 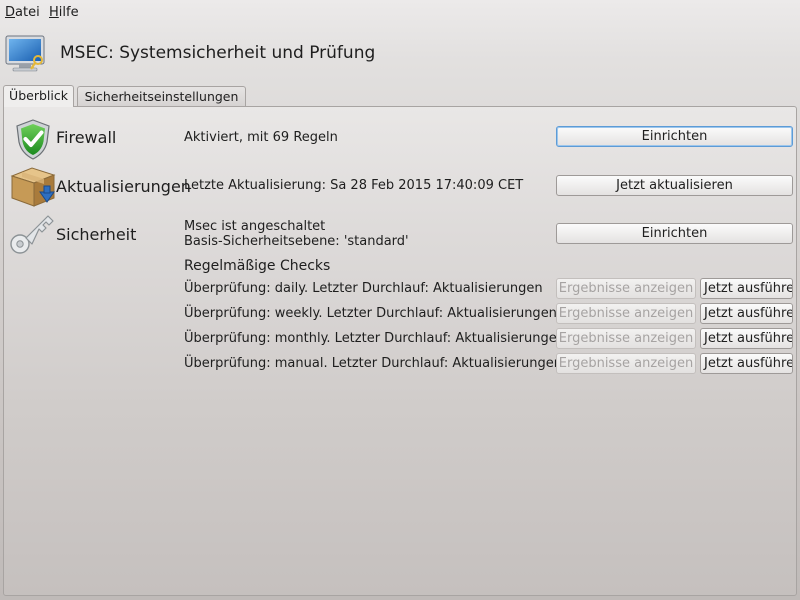 What do you see at coordinates (626, 338) in the screenshot?
I see `check-monthly-results-button: Ergebnisse anzeigen` at bounding box center [626, 338].